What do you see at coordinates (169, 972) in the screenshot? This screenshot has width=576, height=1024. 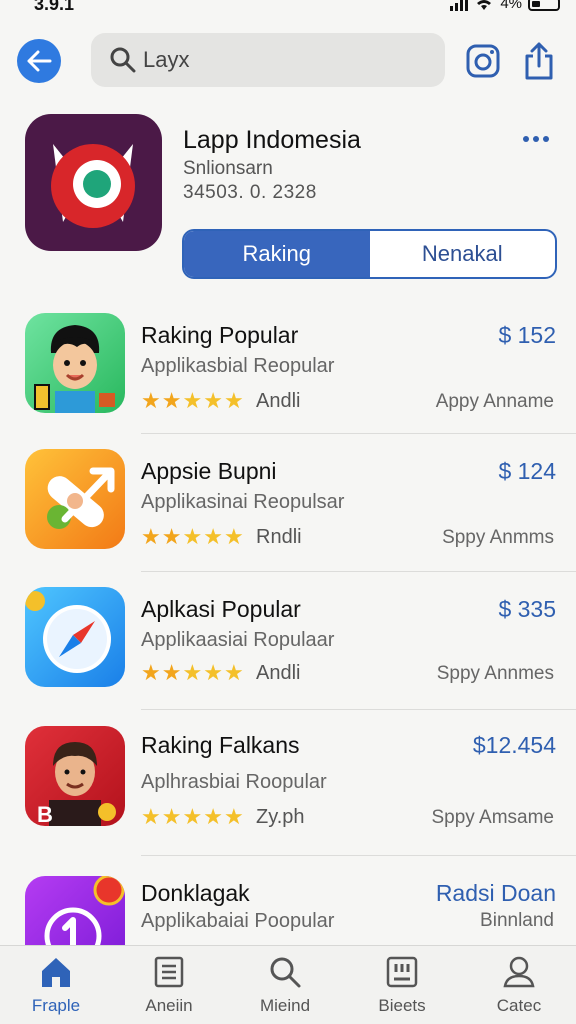 I see `list-icon` at bounding box center [169, 972].